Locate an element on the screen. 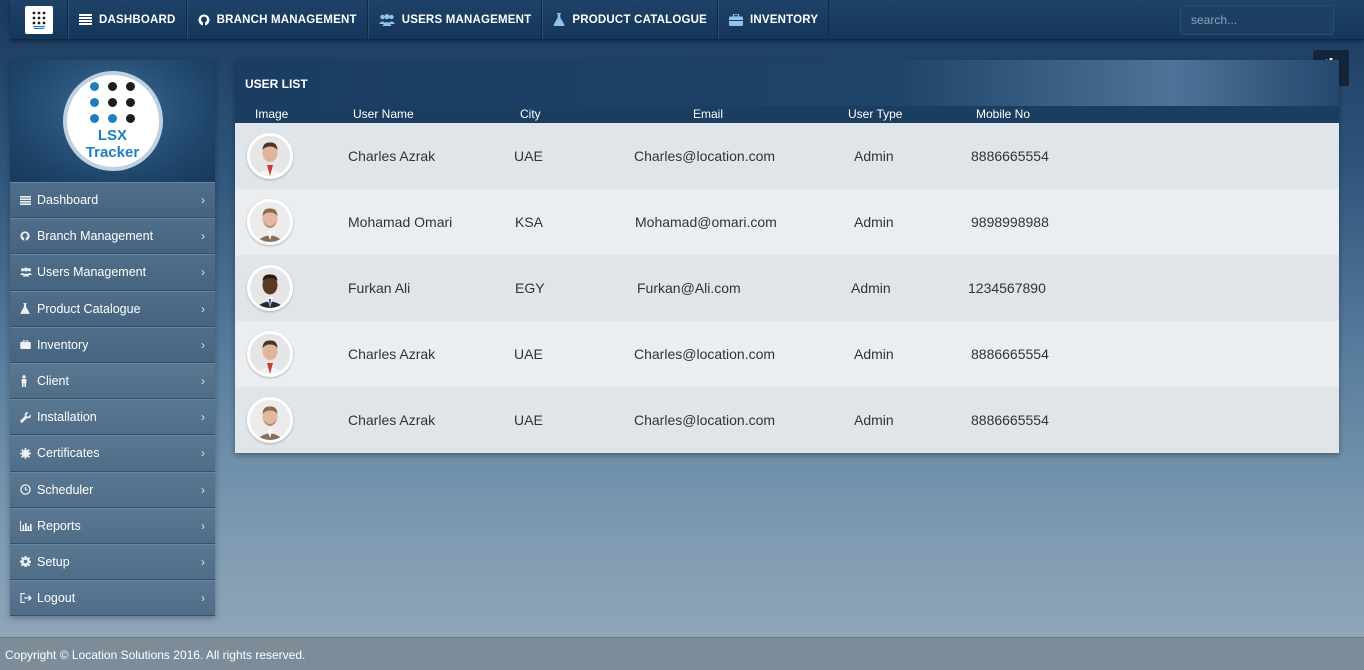  sidebar-item-label: Inventory is located at coordinates (63, 344).